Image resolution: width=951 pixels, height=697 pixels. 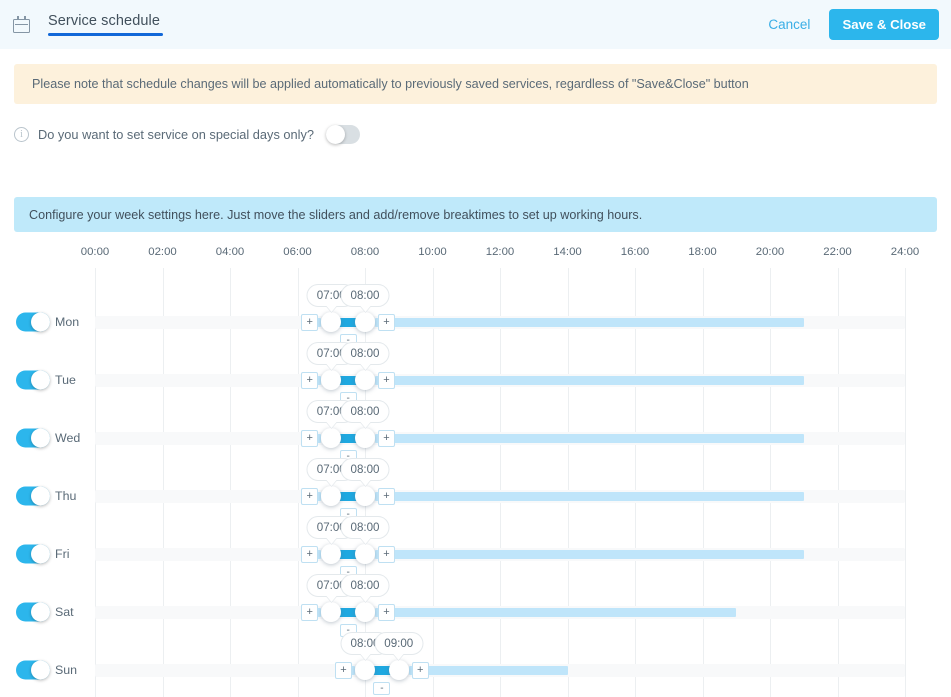 I want to click on add-breaktime-button-left-fri: +, so click(x=310, y=554).